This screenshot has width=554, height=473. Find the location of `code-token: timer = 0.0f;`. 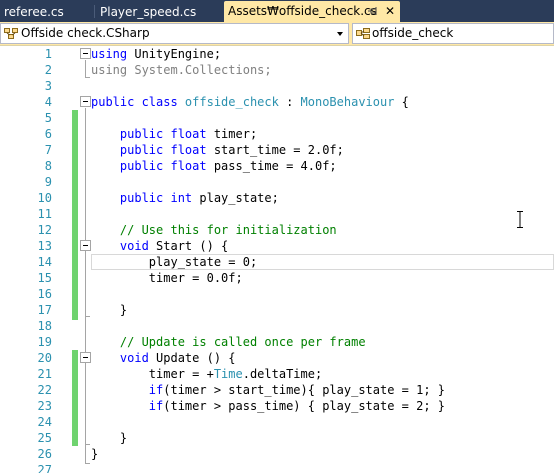

code-token: timer = 0.0f; is located at coordinates (167, 278).